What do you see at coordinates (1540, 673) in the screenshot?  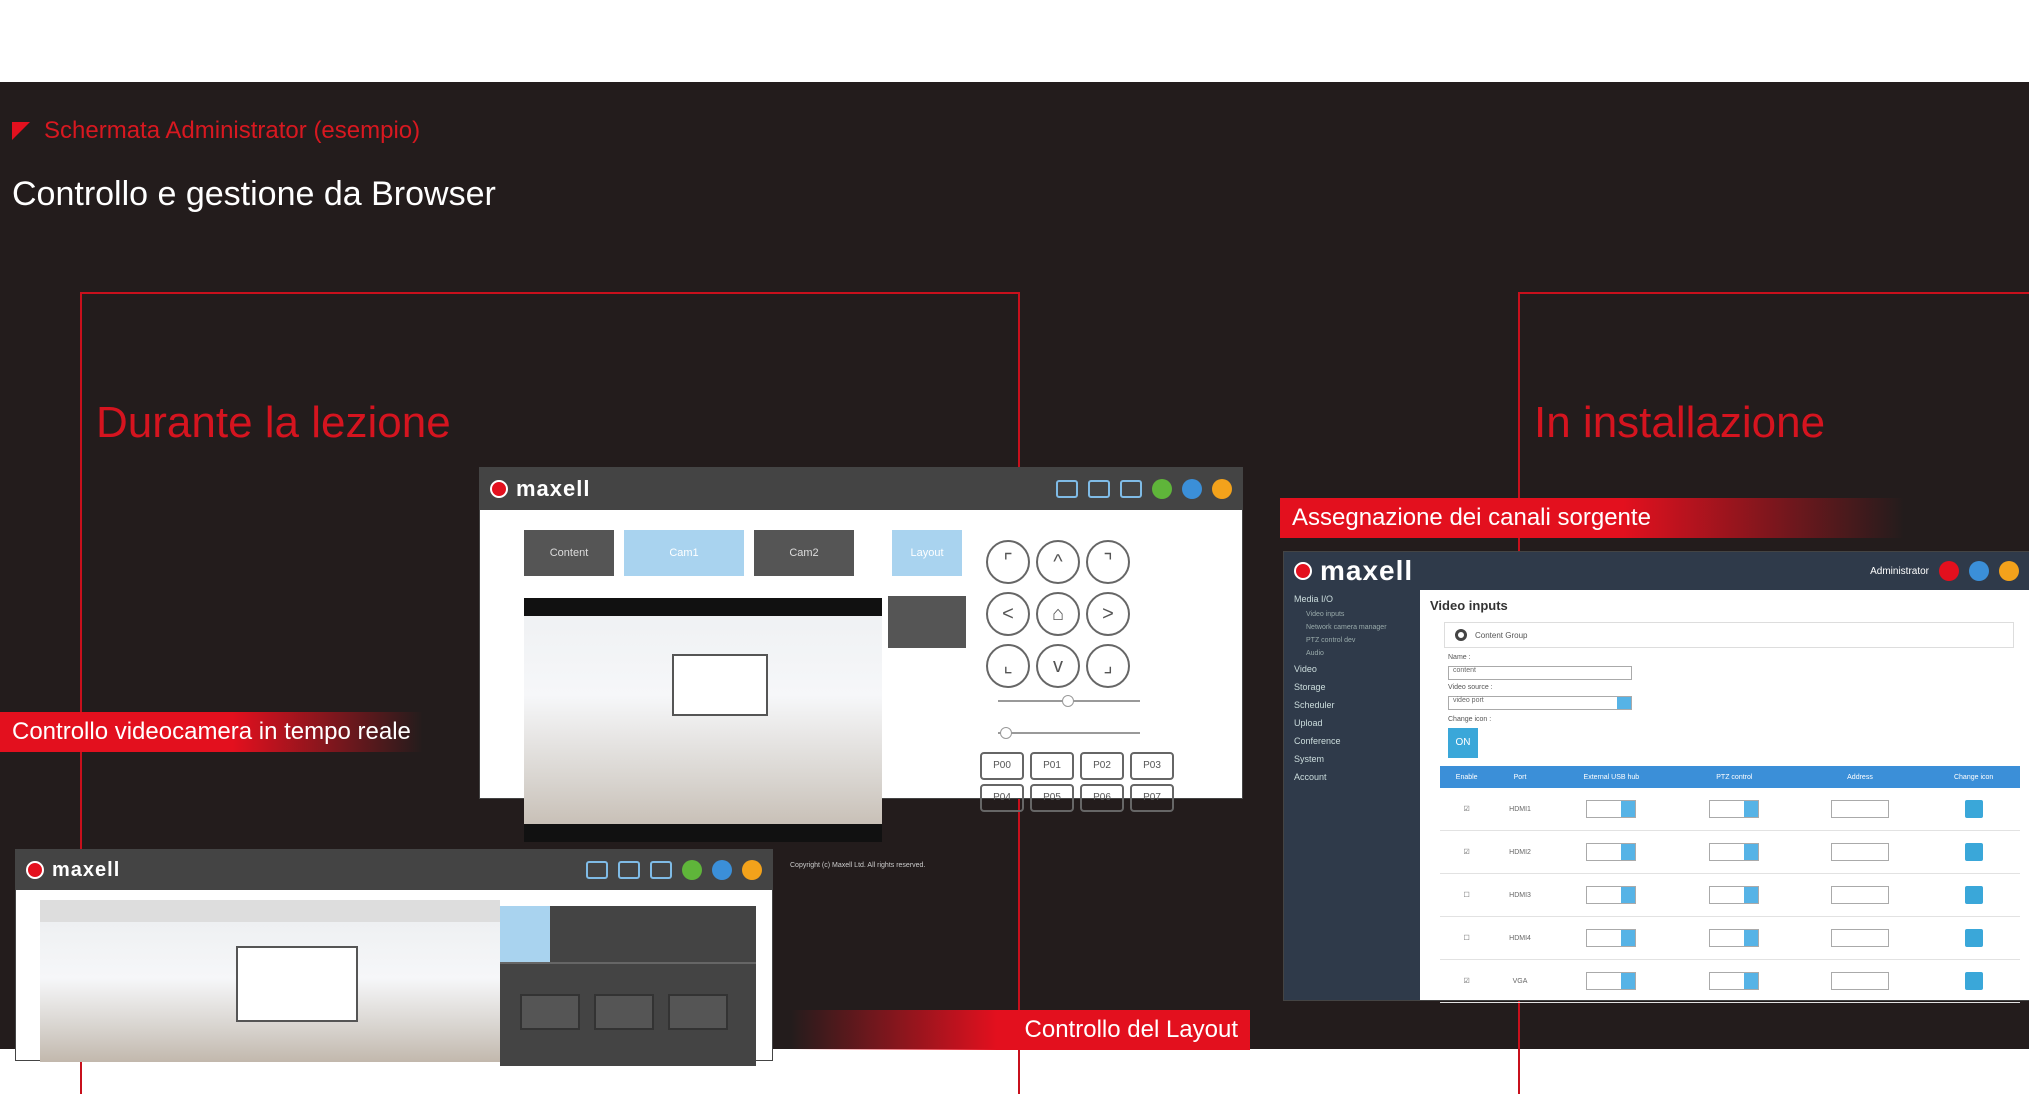 I see `name-field: content` at bounding box center [1540, 673].